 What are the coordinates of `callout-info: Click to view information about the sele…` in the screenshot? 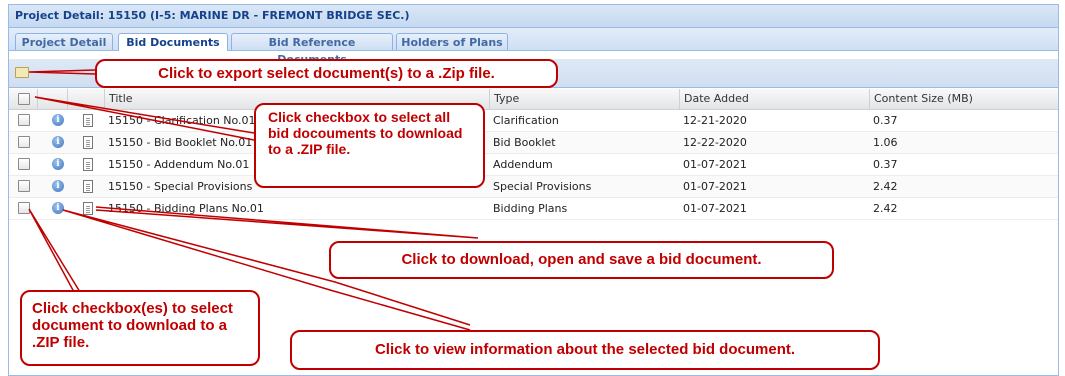 It's located at (585, 350).